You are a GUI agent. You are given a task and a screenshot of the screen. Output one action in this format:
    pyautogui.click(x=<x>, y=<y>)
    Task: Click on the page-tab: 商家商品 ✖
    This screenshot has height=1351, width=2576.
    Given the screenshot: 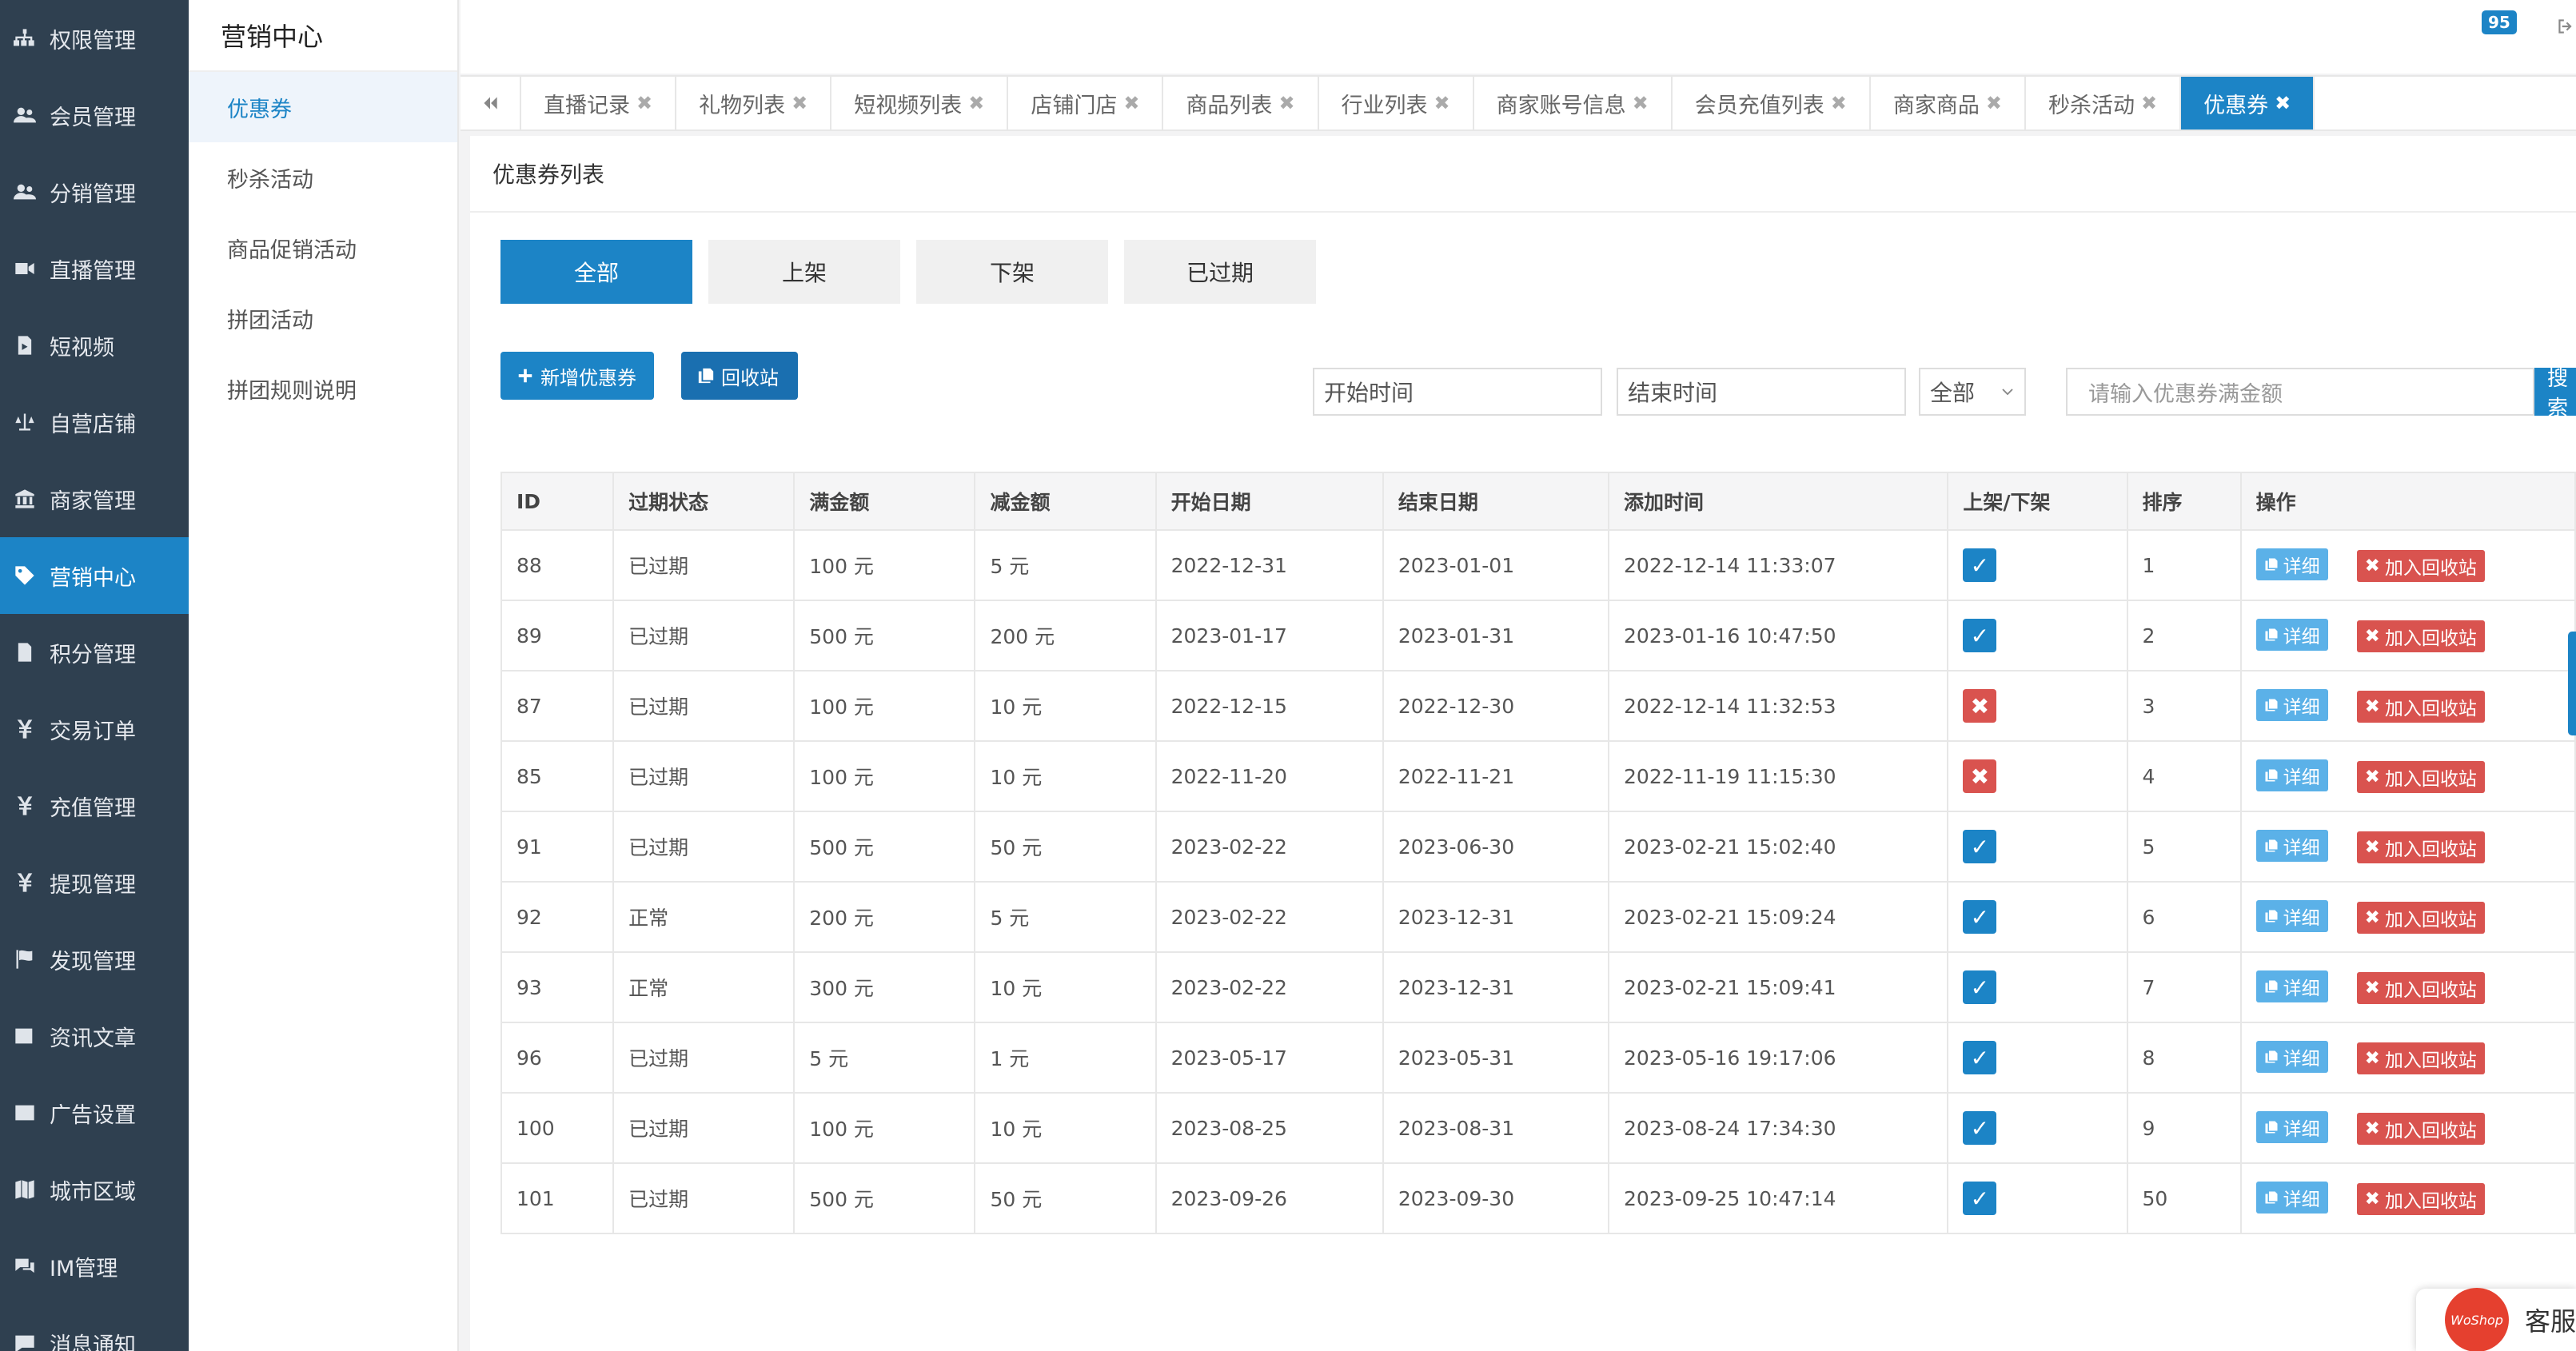 What is the action you would take?
    pyautogui.click(x=1948, y=103)
    